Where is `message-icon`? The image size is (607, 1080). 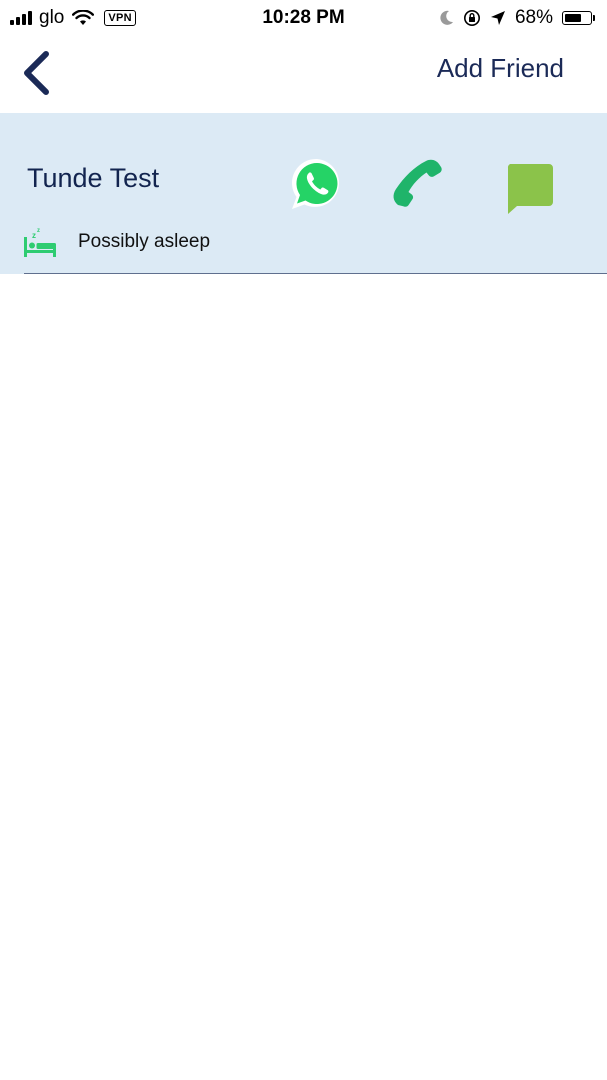
message-icon is located at coordinates (530, 189).